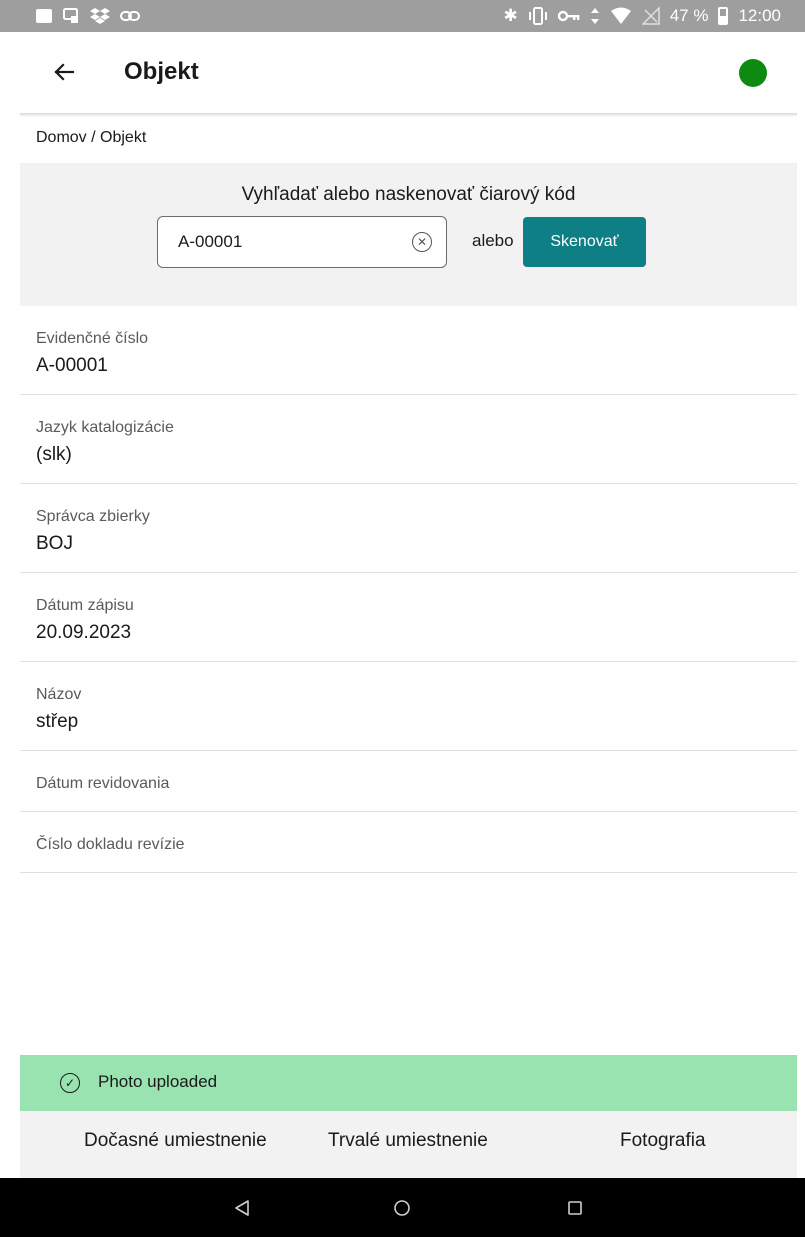  What do you see at coordinates (103, 783) in the screenshot?
I see `field-label: Dátum revidovania` at bounding box center [103, 783].